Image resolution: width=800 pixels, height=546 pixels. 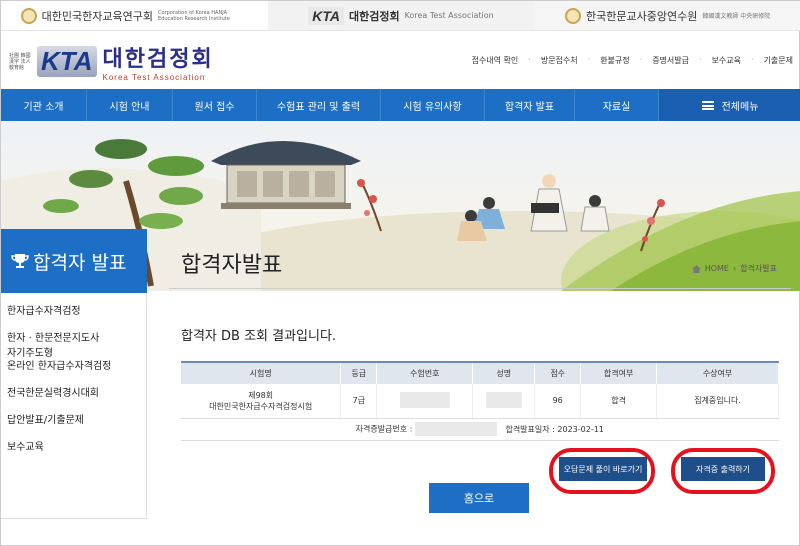 I want to click on sidebar-header: 합격자 발표, so click(x=74, y=261).